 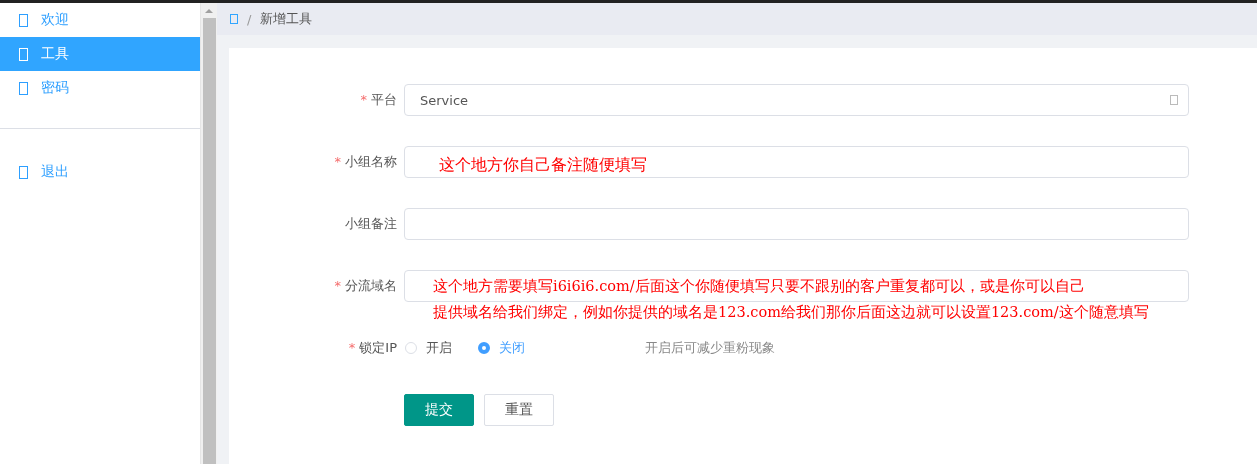 What do you see at coordinates (501, 348) in the screenshot?
I see `radio-option: 关闭` at bounding box center [501, 348].